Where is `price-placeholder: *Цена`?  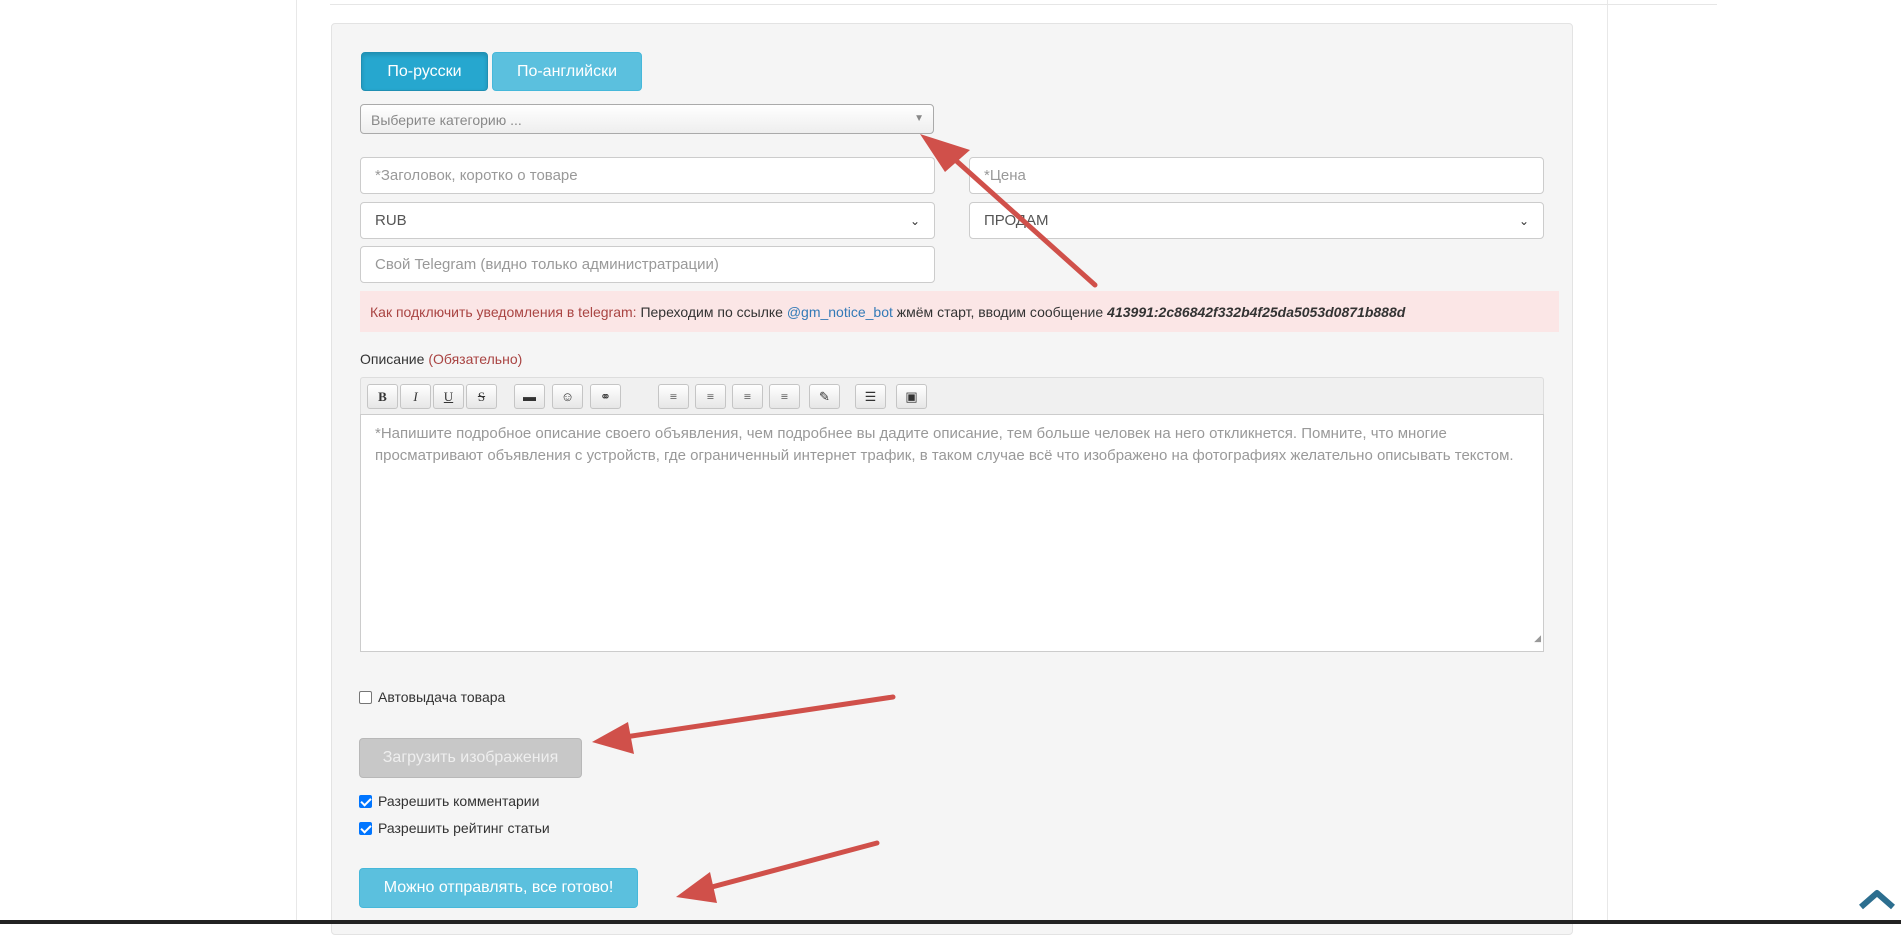
price-placeholder: *Цена is located at coordinates (1005, 175).